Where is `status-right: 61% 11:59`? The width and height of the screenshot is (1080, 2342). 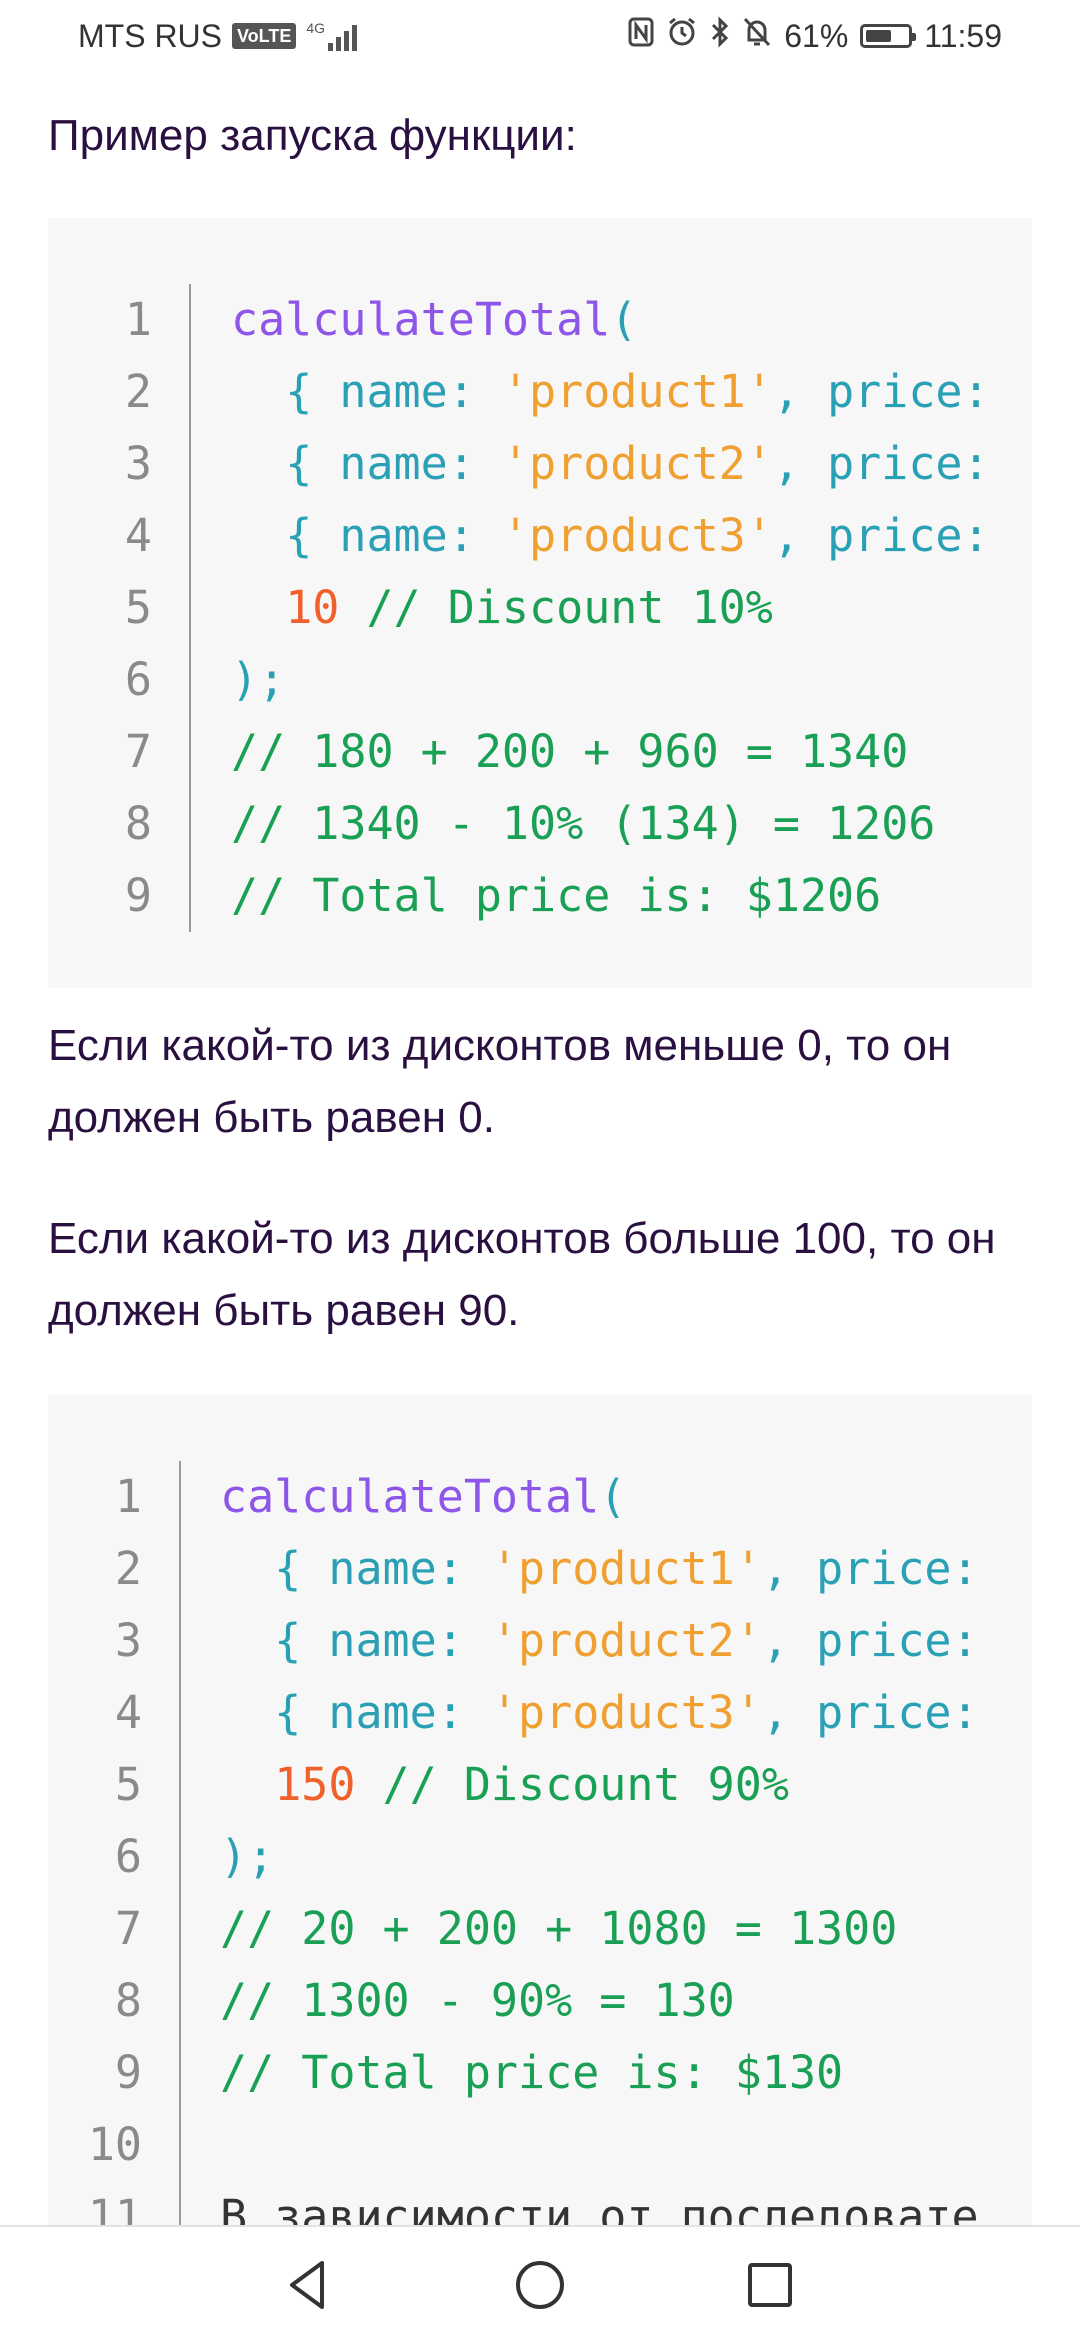 status-right: 61% 11:59 is located at coordinates (815, 36).